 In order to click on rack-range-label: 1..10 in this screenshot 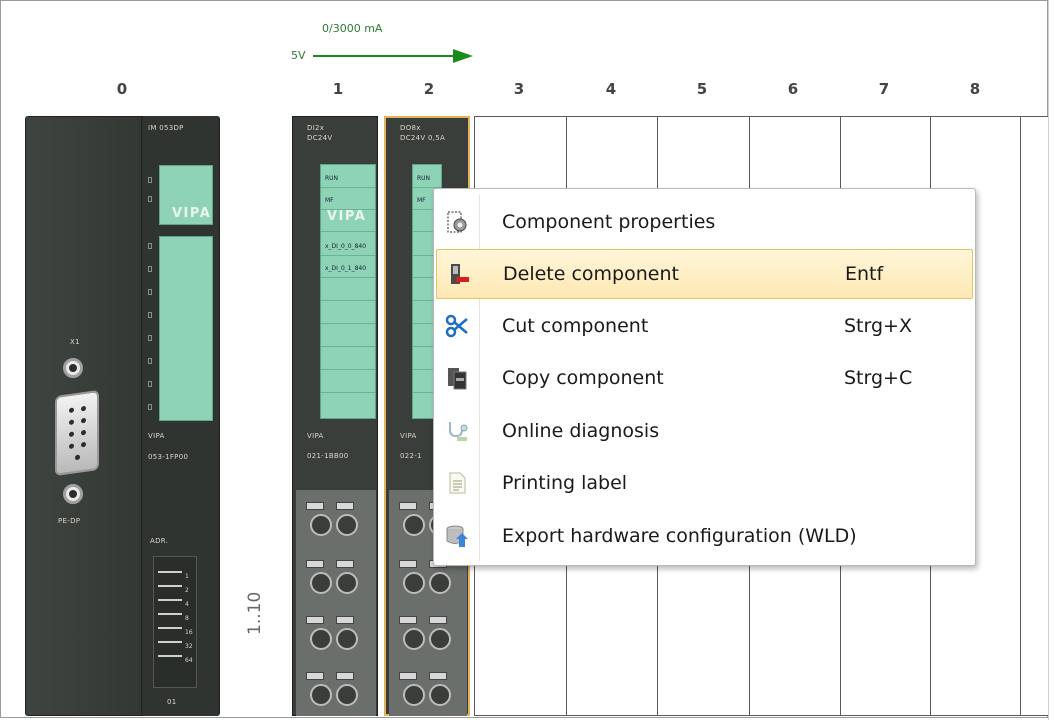, I will do `click(255, 613)`.